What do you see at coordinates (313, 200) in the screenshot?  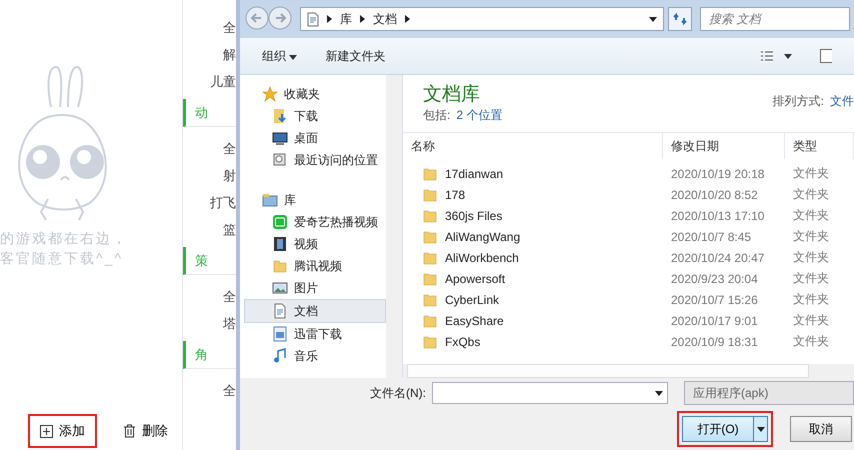 I see `nav-item: 库` at bounding box center [313, 200].